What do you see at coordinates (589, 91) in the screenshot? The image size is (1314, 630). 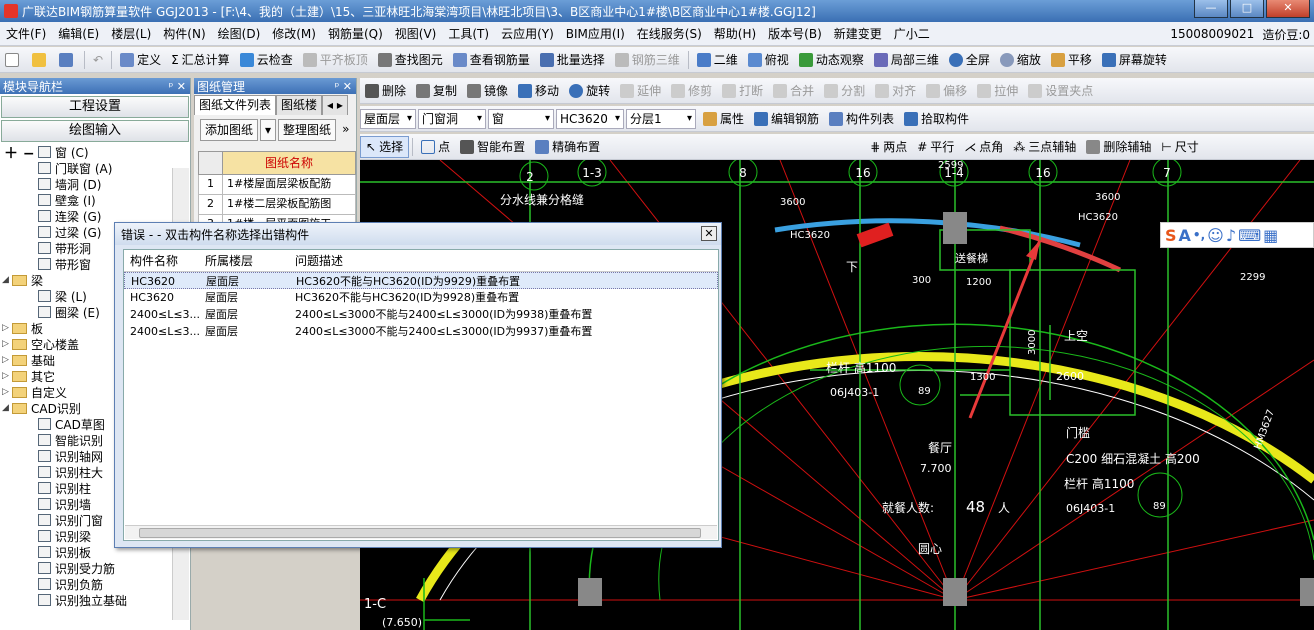 I see `rotate-button: 旋转` at bounding box center [589, 91].